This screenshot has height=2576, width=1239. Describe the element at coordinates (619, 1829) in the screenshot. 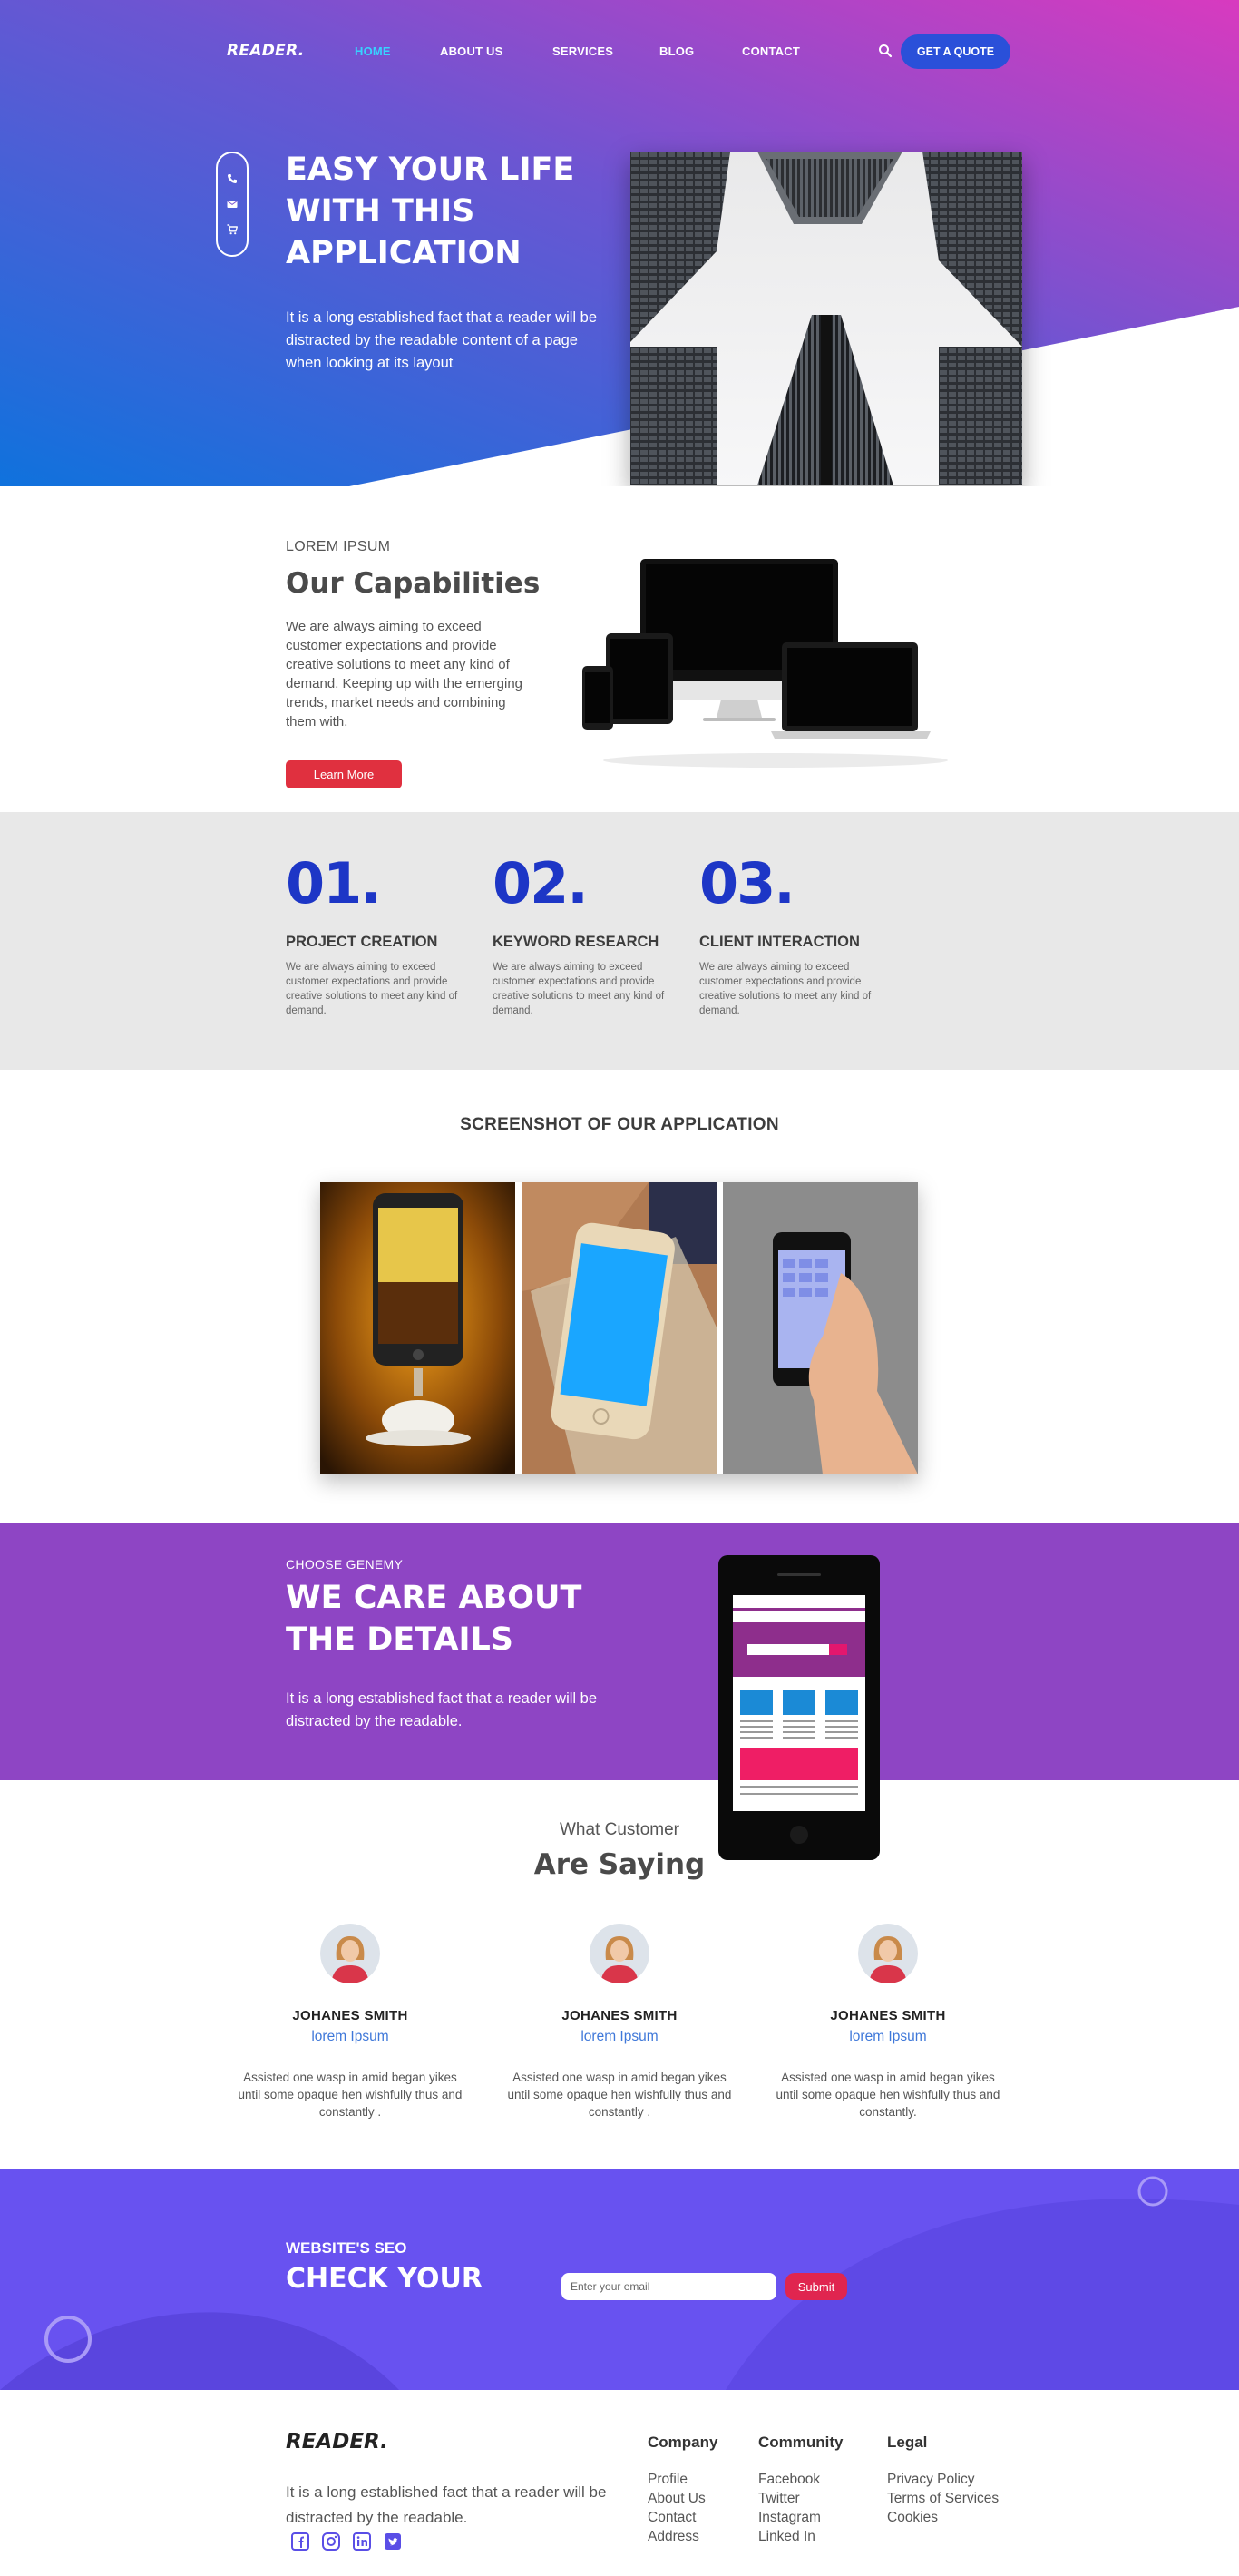

I see `testimonials-subtitle: What Customer` at that location.